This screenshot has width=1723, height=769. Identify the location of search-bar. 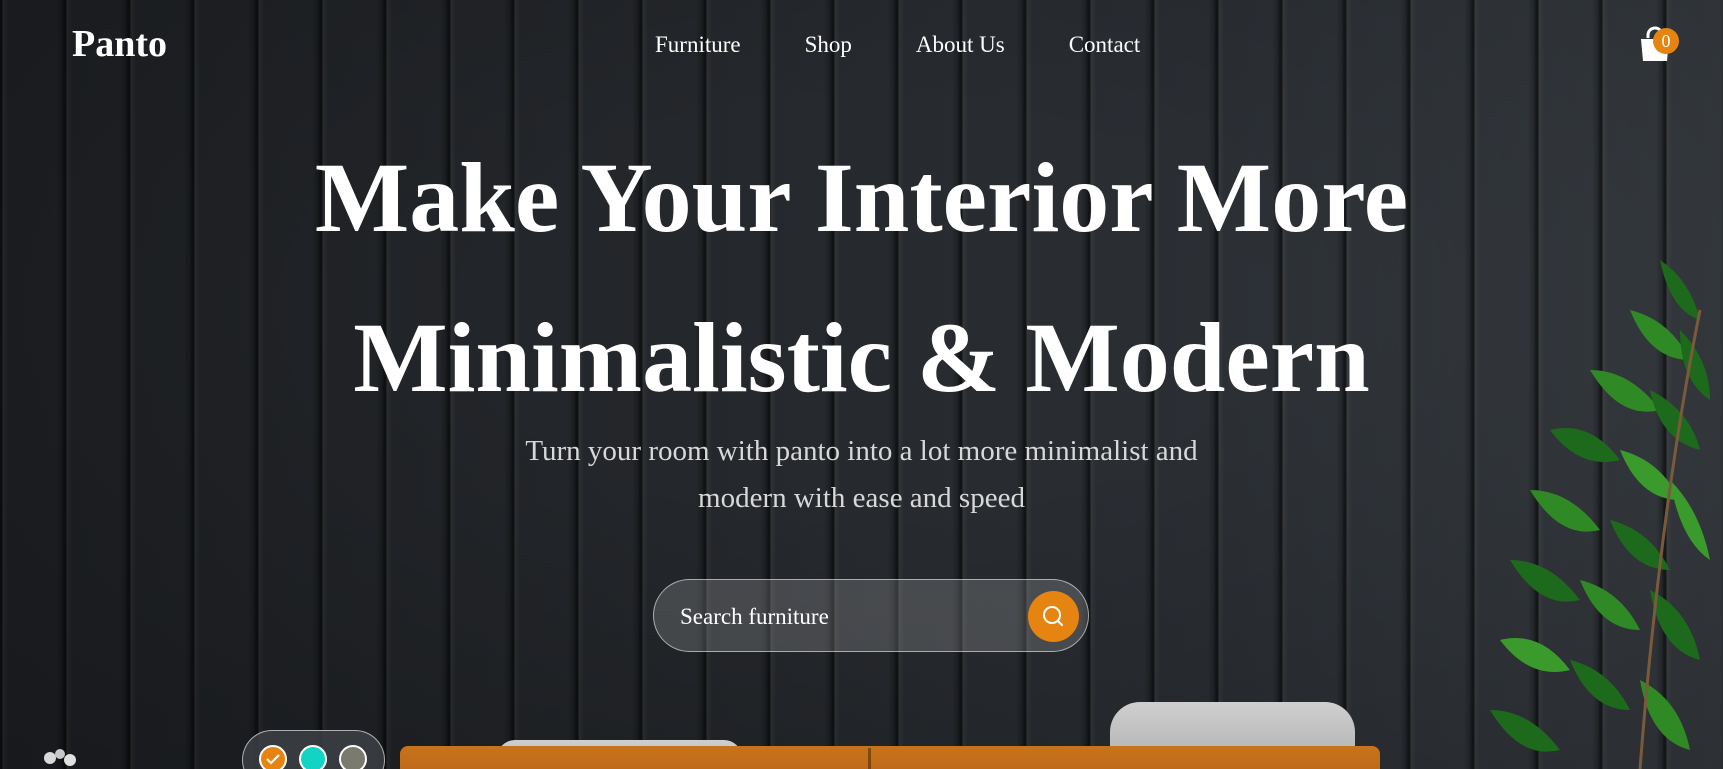
(871, 615).